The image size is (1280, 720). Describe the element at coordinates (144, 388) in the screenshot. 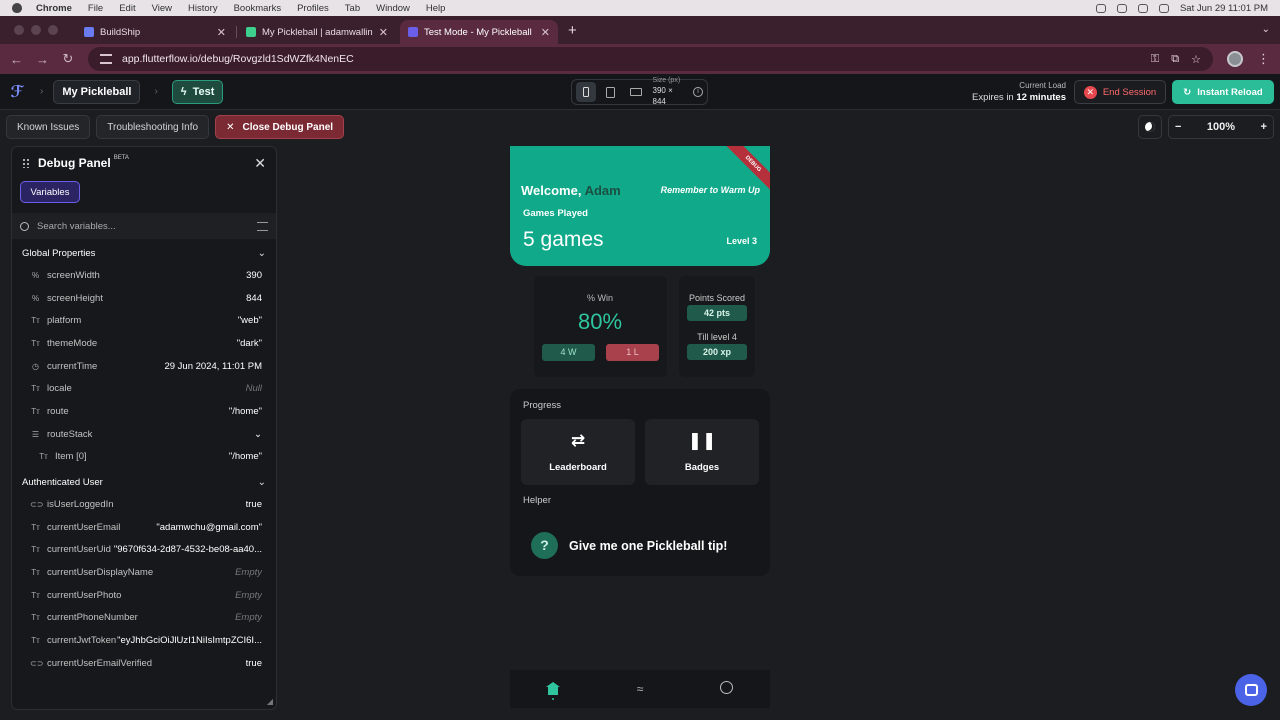

I see `variable-row: Tт locale Null` at that location.